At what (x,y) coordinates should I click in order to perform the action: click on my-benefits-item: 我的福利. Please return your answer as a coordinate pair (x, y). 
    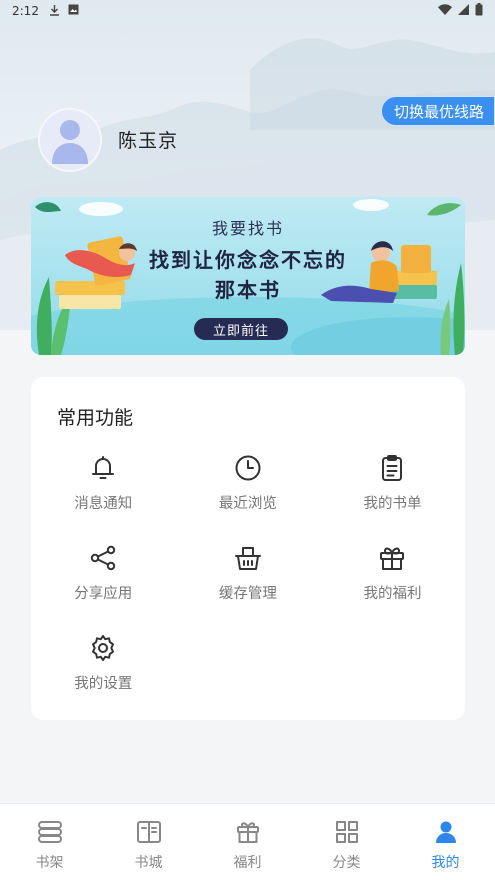
    Looking at the image, I should click on (392, 584).